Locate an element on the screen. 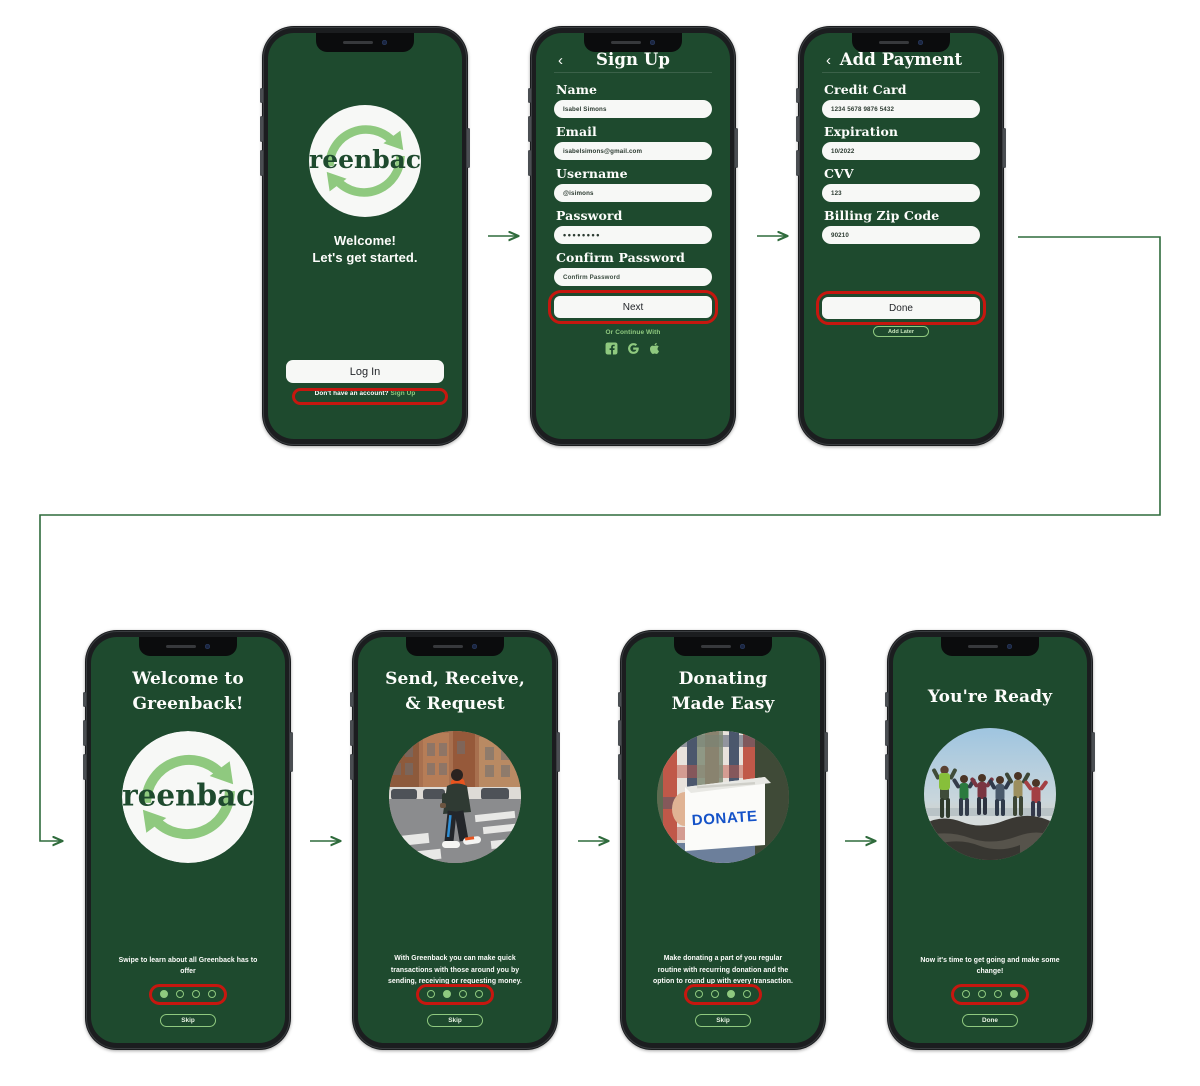  google-icon is located at coordinates (633, 348).